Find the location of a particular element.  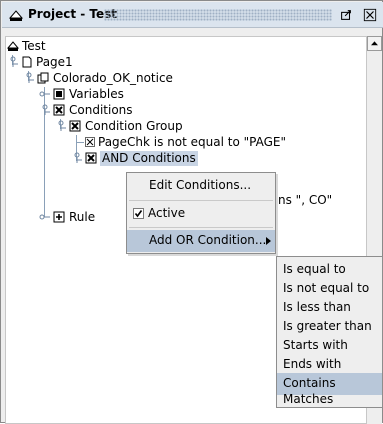

menu-item-active: Active is located at coordinates (201, 214).